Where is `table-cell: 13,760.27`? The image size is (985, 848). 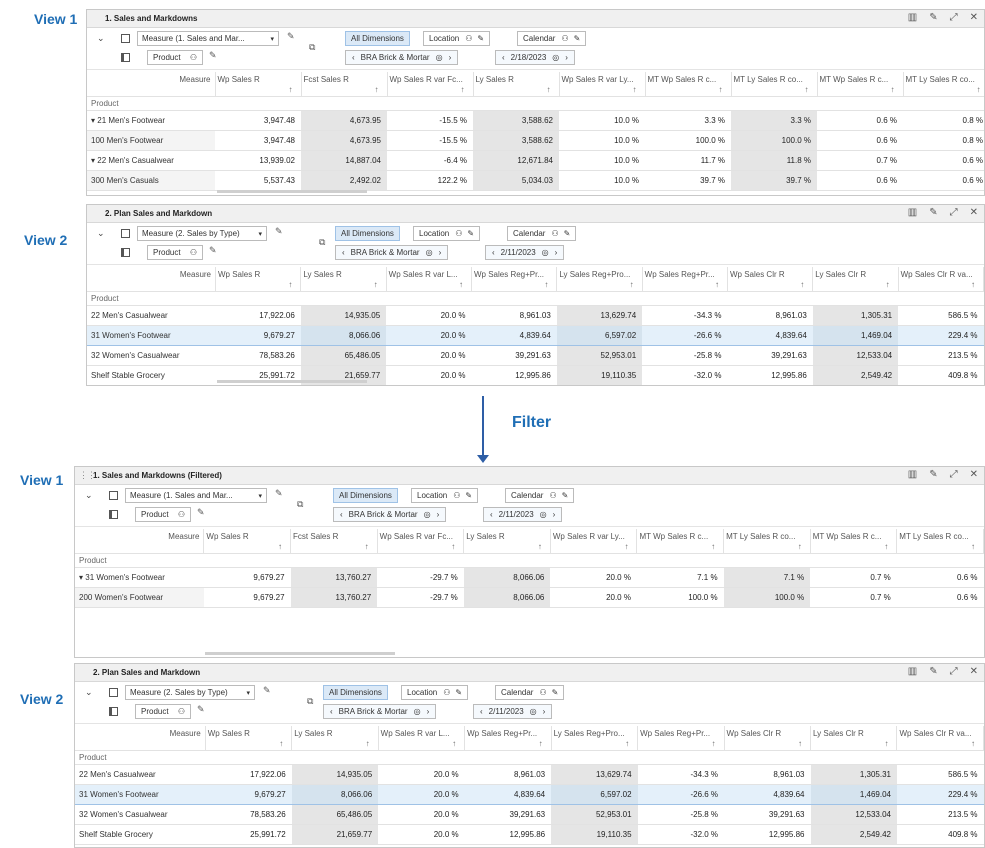
table-cell: 13,760.27 is located at coordinates (334, 597).